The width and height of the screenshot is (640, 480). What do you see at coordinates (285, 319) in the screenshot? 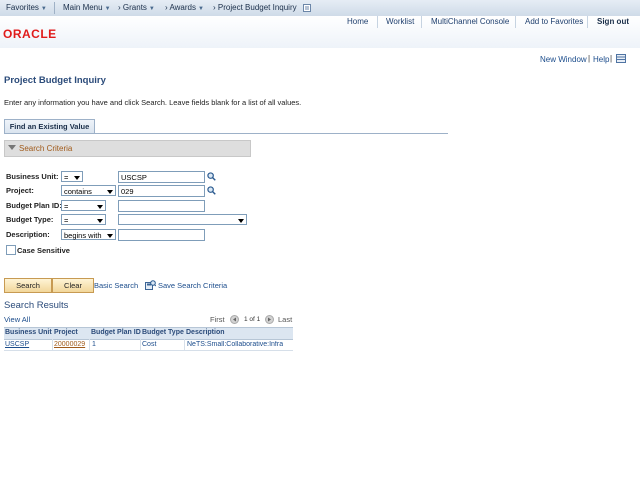
I see `last-page-label: Last` at bounding box center [285, 319].